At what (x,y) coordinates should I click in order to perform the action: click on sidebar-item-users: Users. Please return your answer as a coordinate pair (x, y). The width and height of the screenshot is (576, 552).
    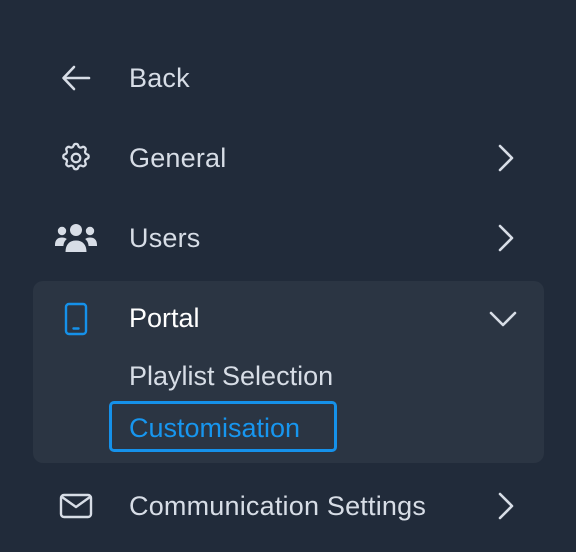
    Looking at the image, I should click on (288, 238).